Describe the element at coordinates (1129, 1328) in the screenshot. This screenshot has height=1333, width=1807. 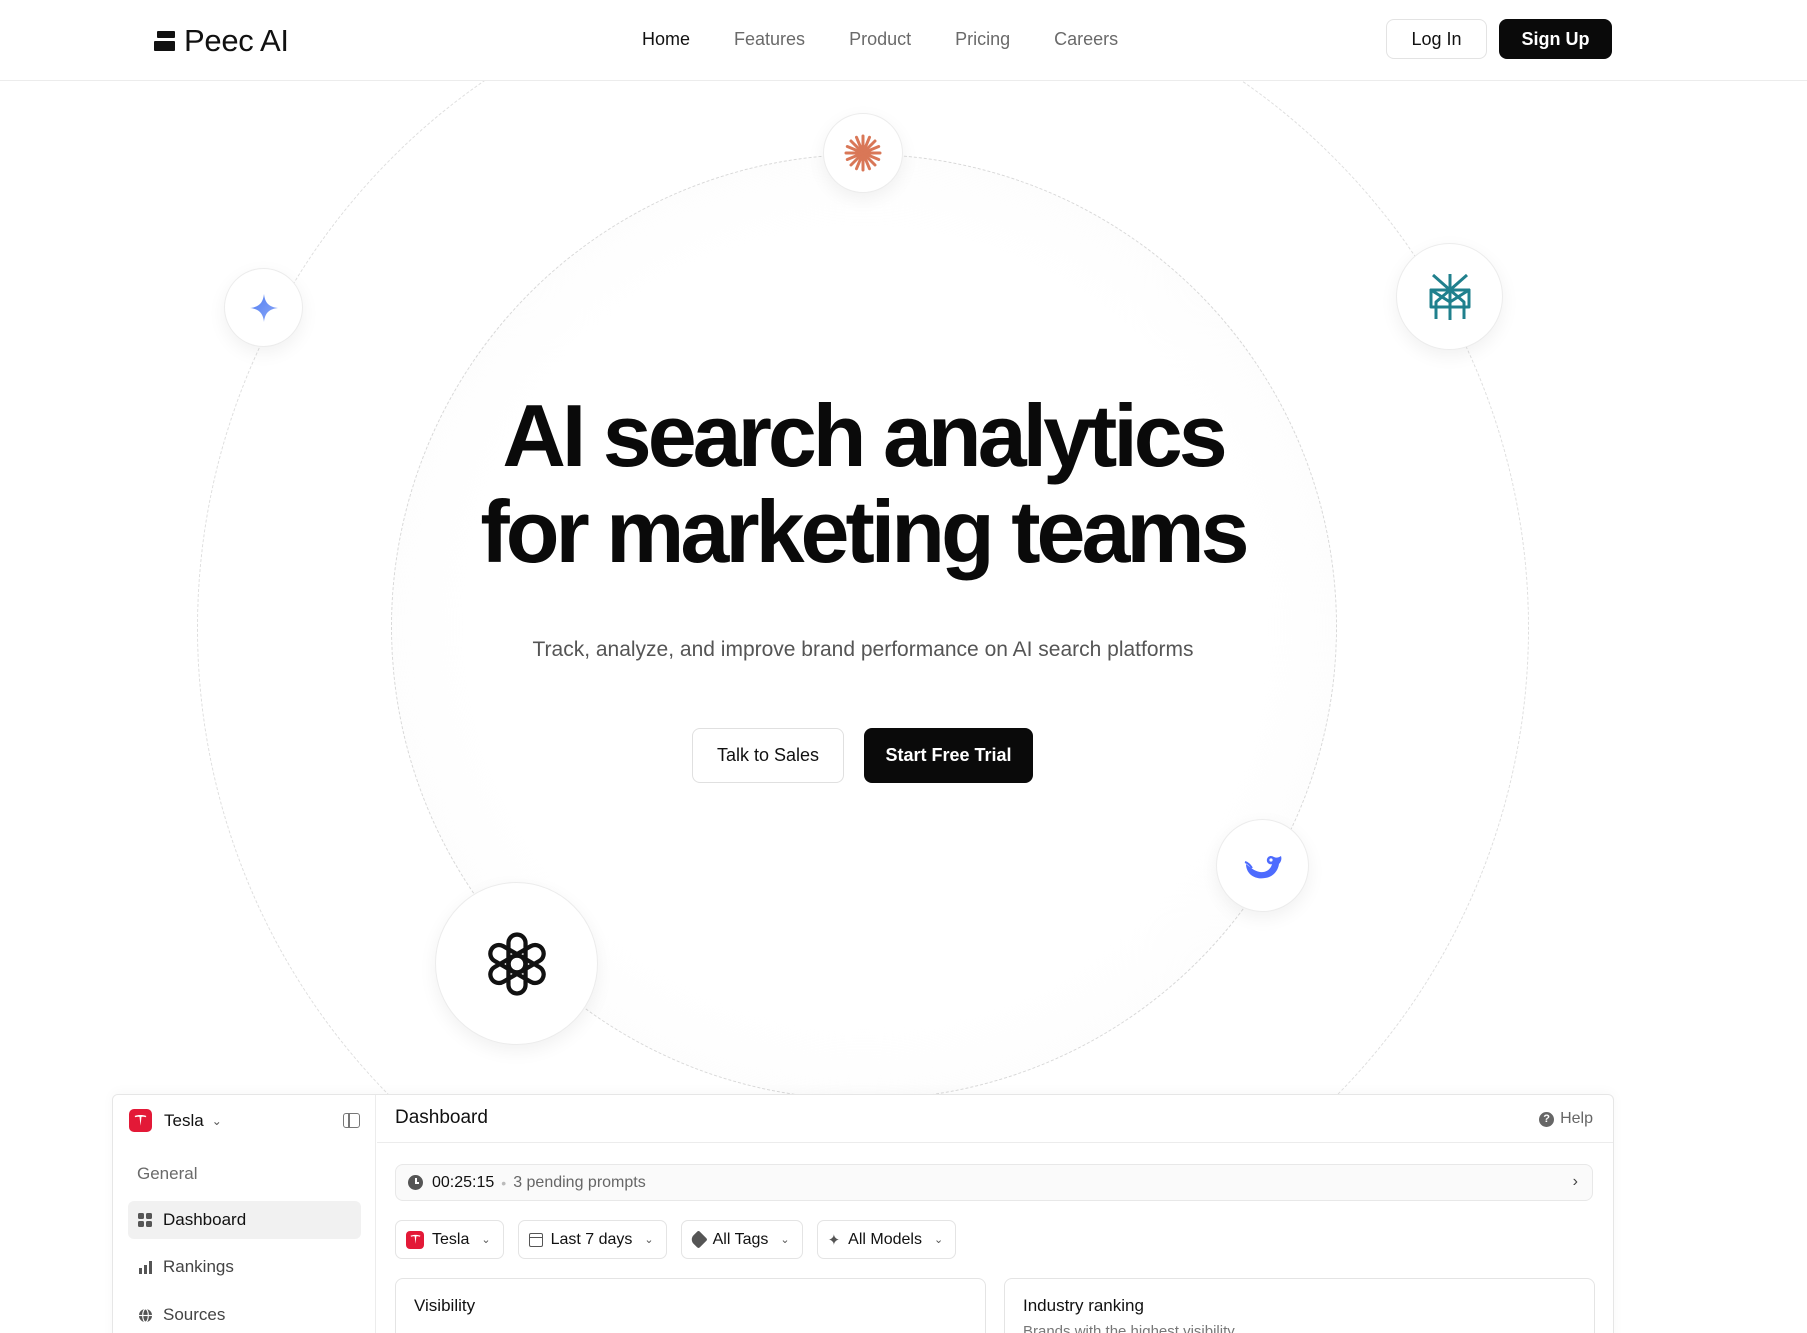
I see `card-subtitle: Brands with the highest visibility` at that location.